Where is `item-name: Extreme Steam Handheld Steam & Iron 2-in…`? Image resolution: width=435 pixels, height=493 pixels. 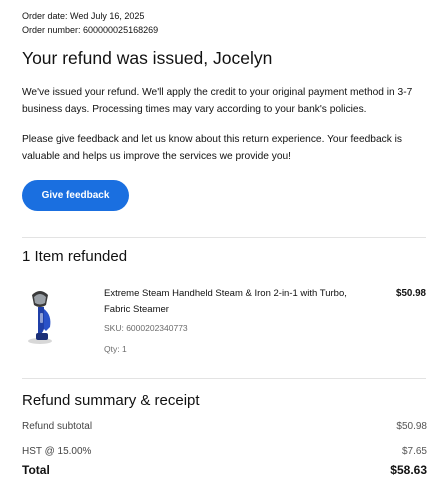 item-name: Extreme Steam Handheld Steam & Iron 2-in… is located at coordinates (239, 301).